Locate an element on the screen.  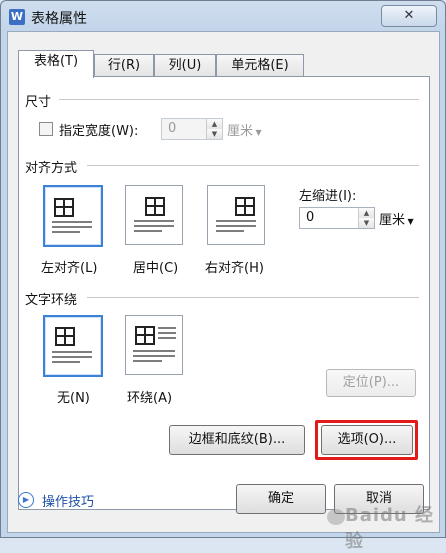
wrap-around-label: 环绕(A) is located at coordinates (150, 398).